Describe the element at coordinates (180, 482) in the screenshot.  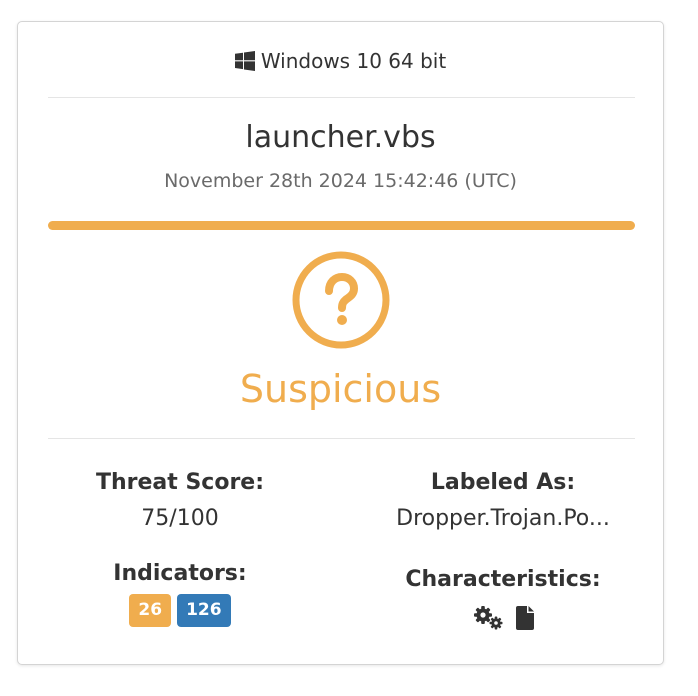
I see `threat-score-title: Threat Score:` at that location.